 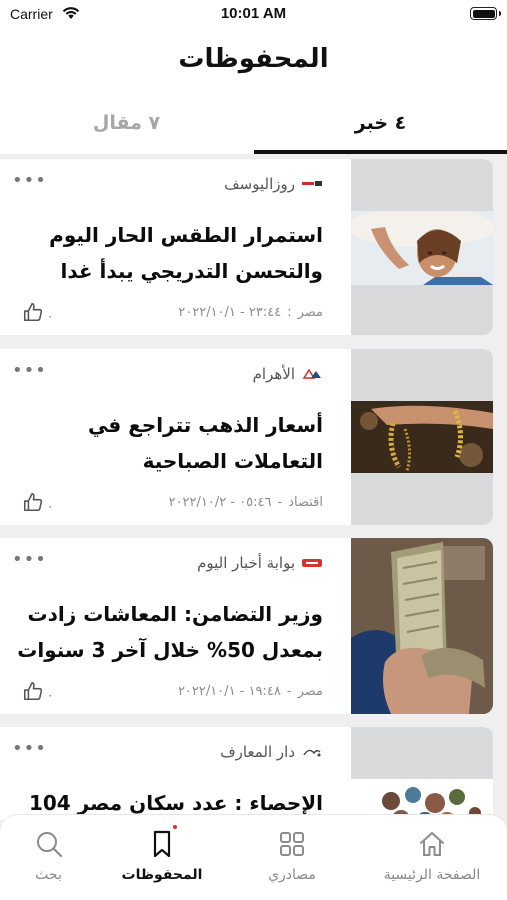 What do you see at coordinates (432, 857) in the screenshot?
I see `tab-home: الصفحة الرئيسية` at bounding box center [432, 857].